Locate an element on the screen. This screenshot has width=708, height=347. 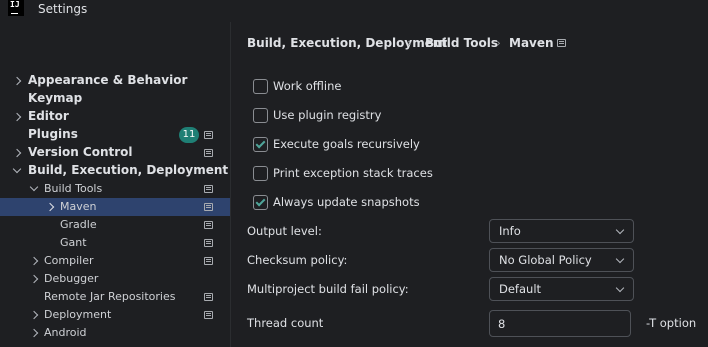
checksum-policy-value: No Global Policy is located at coordinates (545, 260).